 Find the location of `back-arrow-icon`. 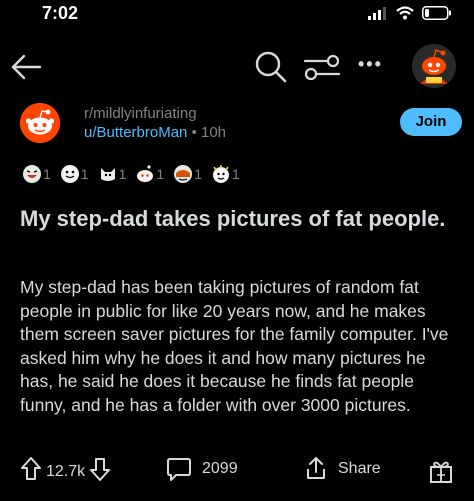

back-arrow-icon is located at coordinates (26, 70).